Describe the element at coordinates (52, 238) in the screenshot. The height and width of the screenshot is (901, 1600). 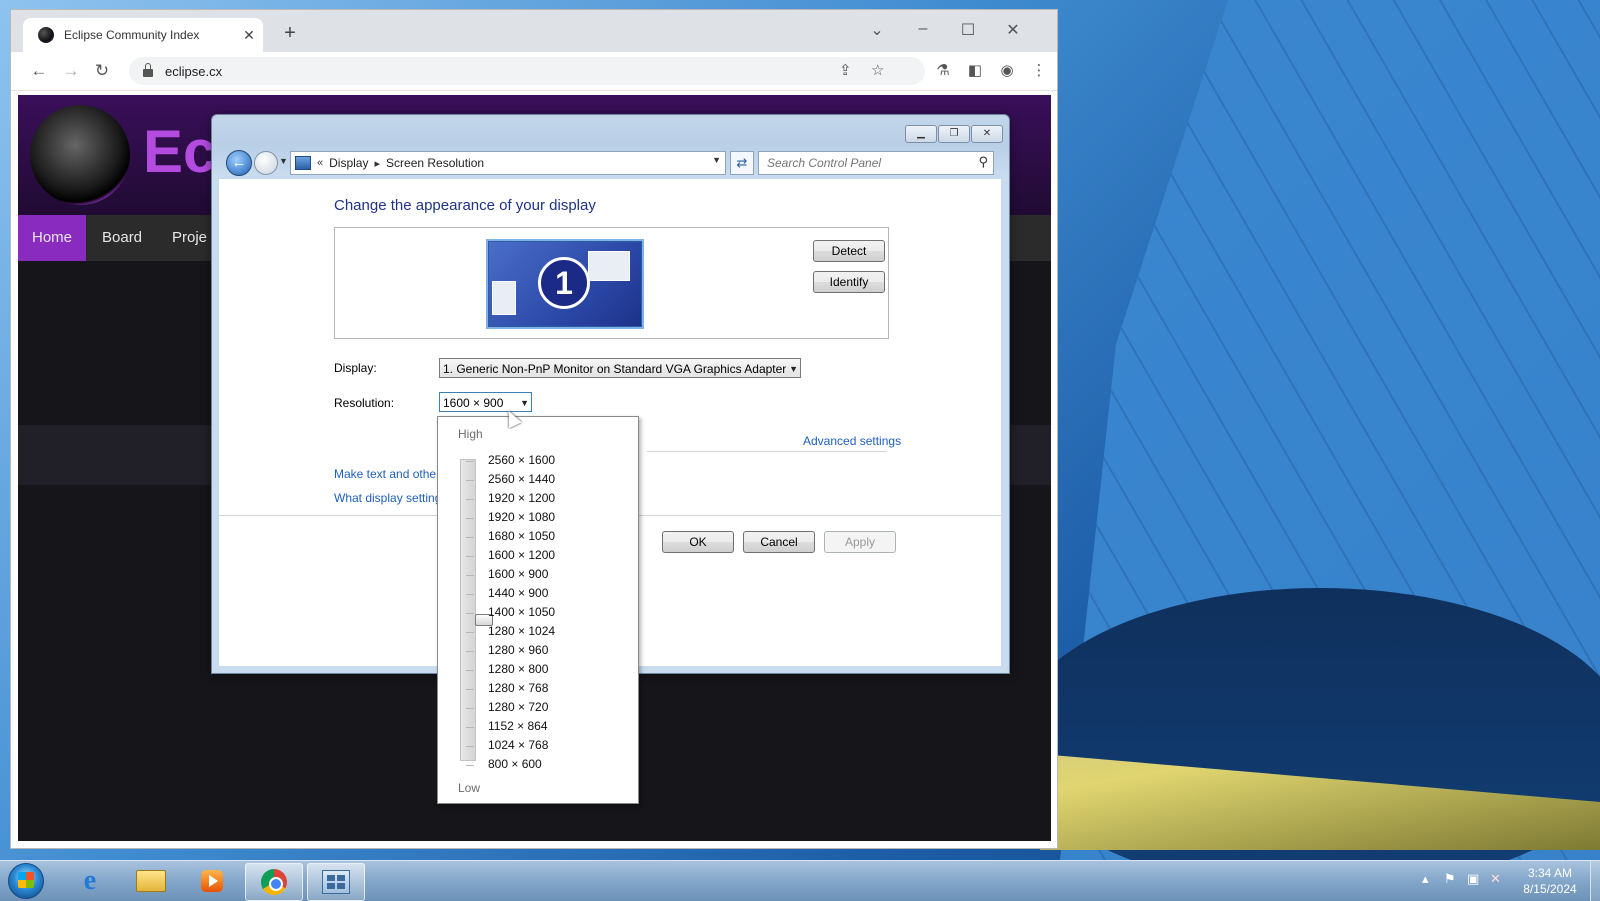
I see `nav-home: Home` at that location.